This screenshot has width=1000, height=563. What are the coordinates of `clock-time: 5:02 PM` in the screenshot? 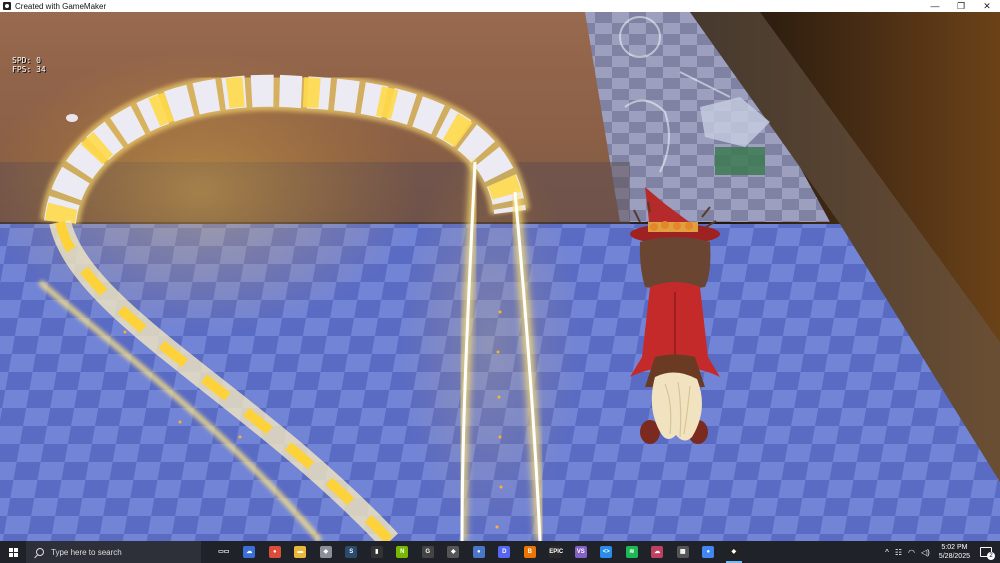 It's located at (954, 547).